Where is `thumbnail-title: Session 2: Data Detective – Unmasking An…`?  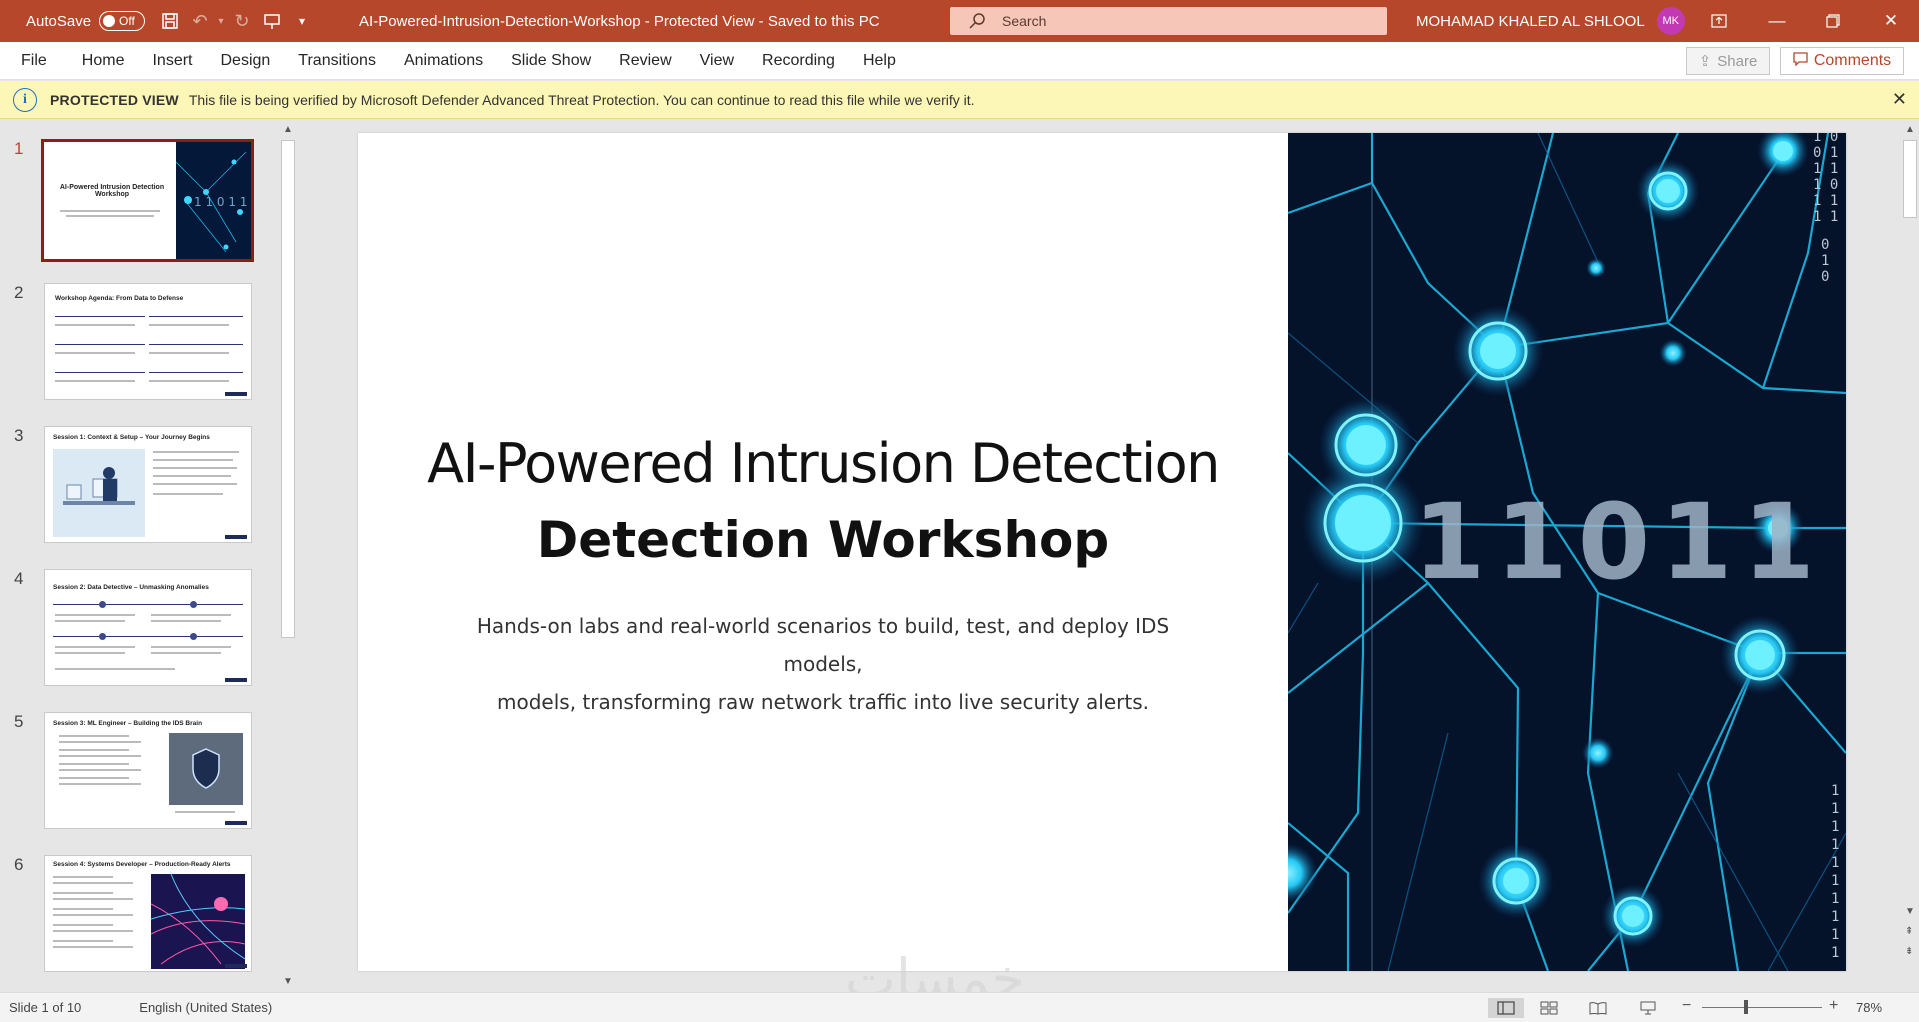 thumbnail-title: Session 2: Data Detective – Unmasking An… is located at coordinates (131, 587).